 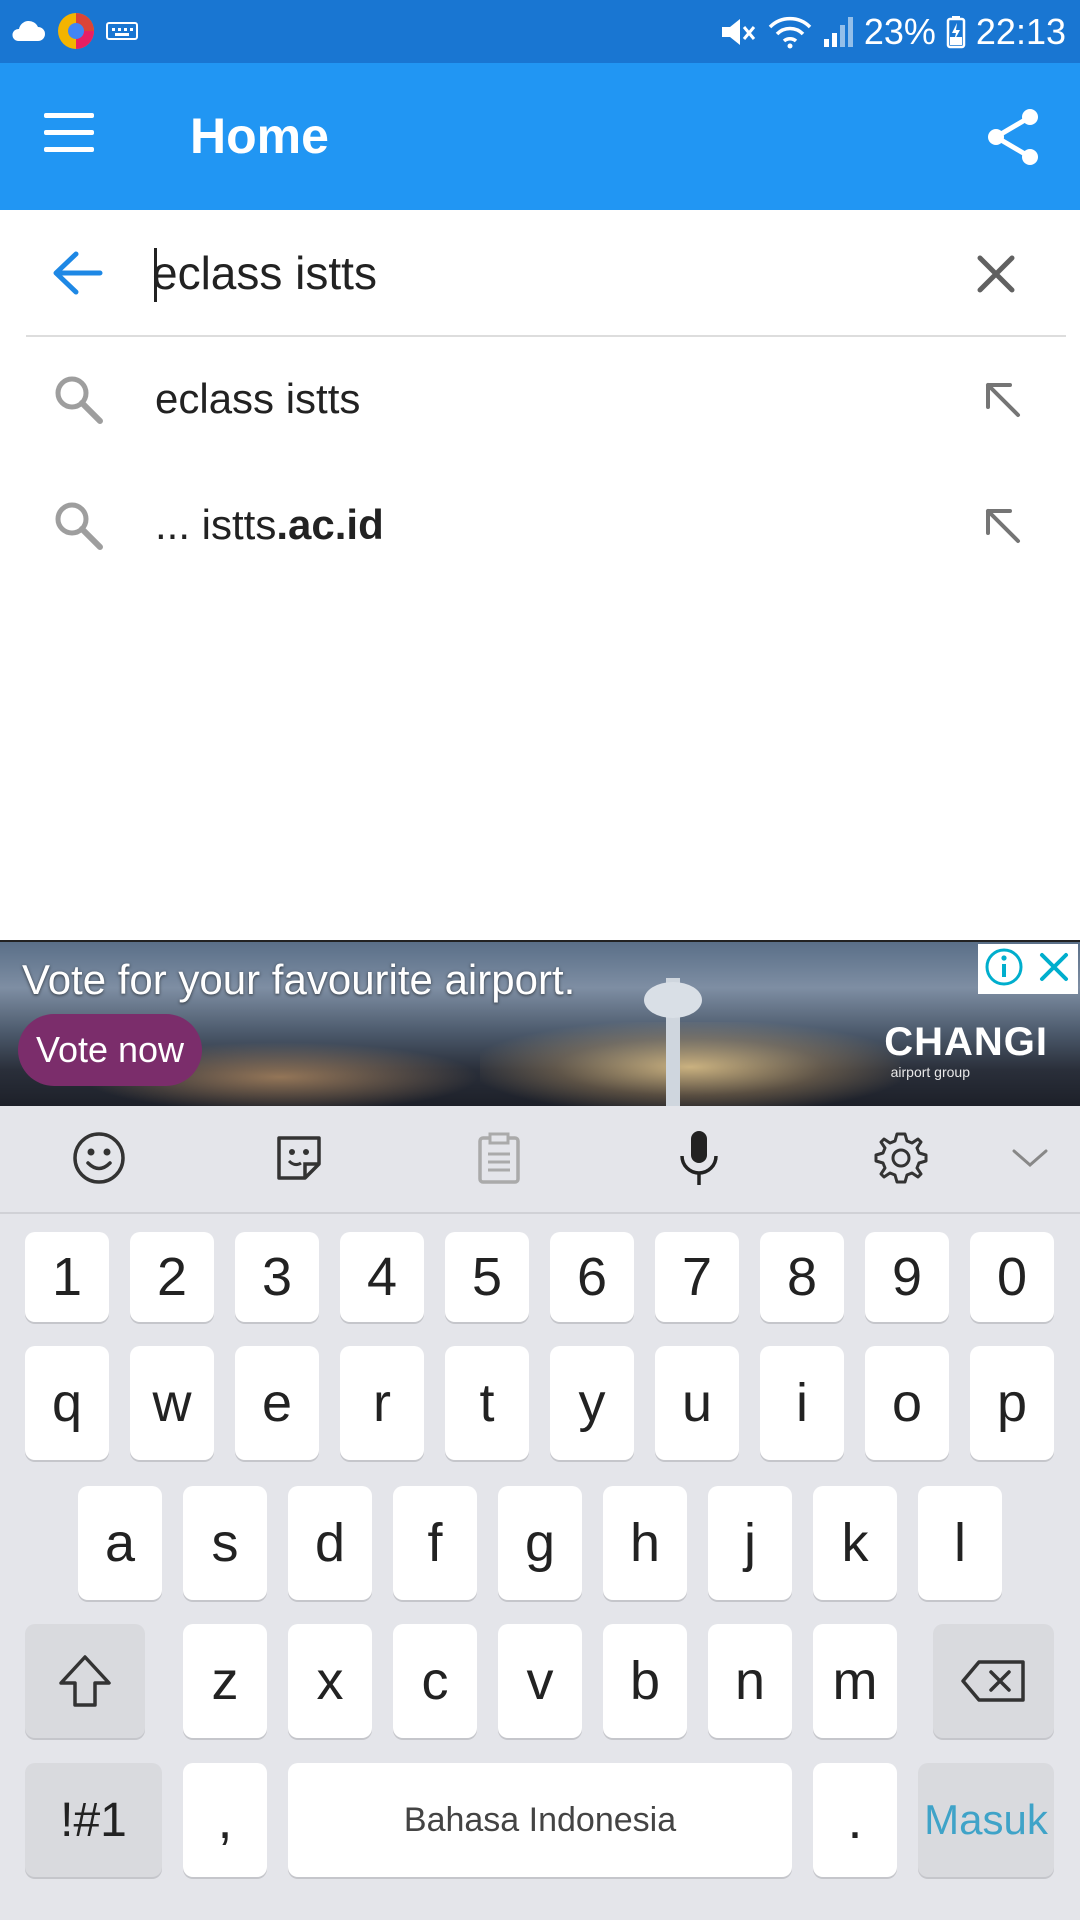 I want to click on key-p: p, so click(x=1012, y=1403).